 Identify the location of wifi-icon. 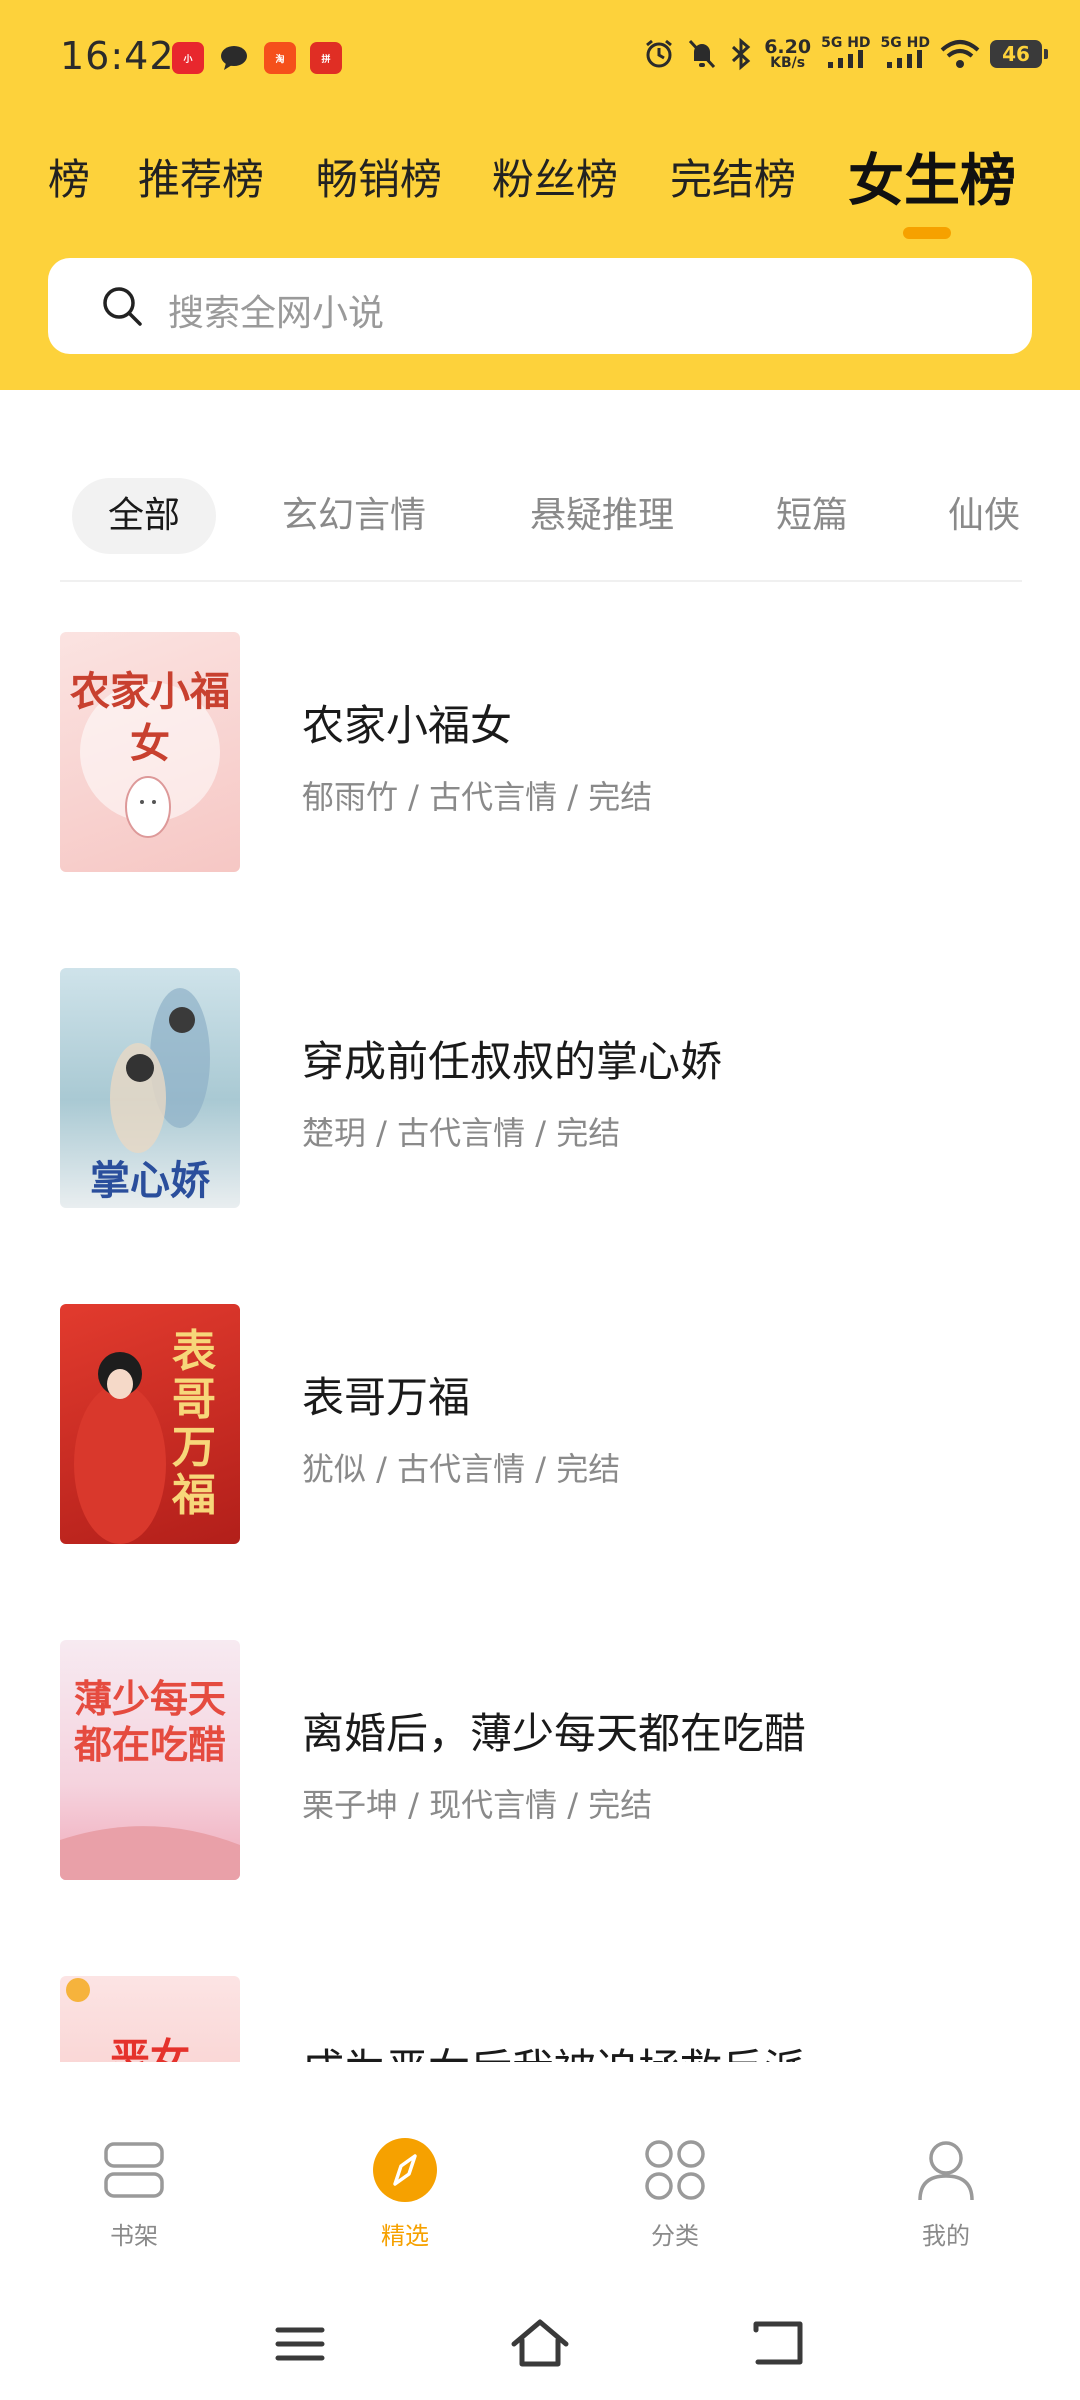
(960, 54).